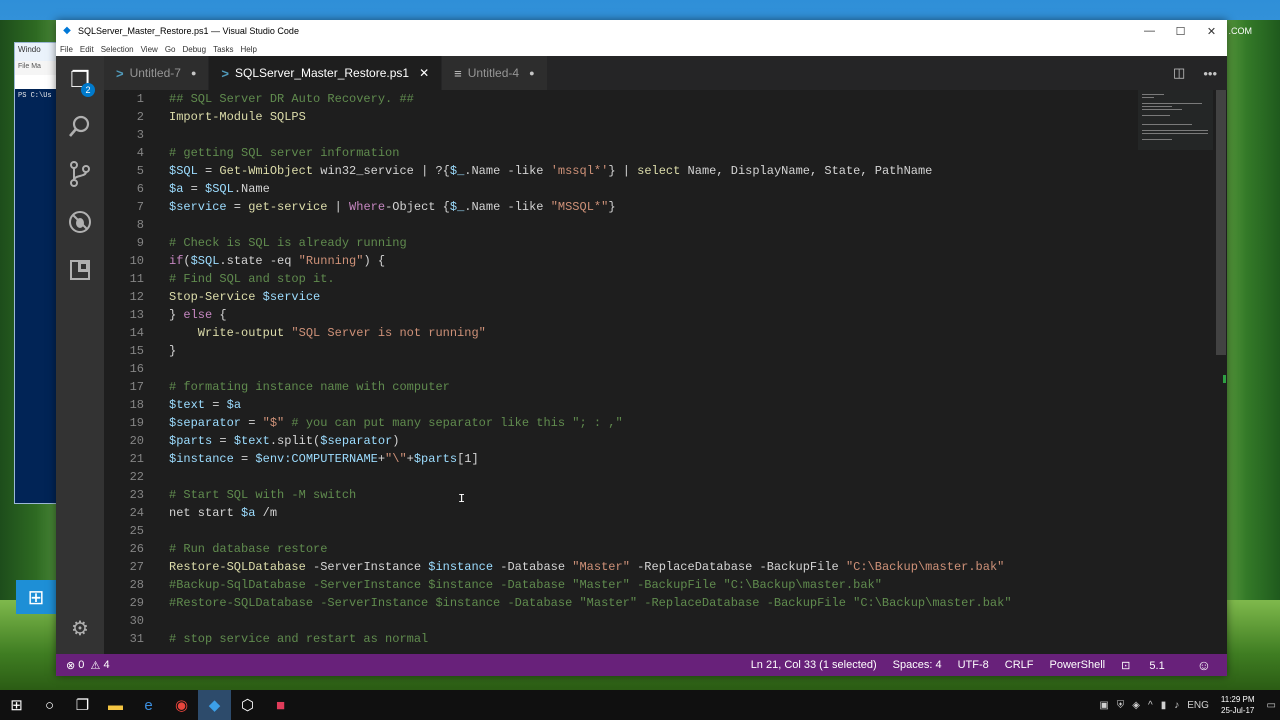  I want to click on line-number: 9, so click(140, 243).